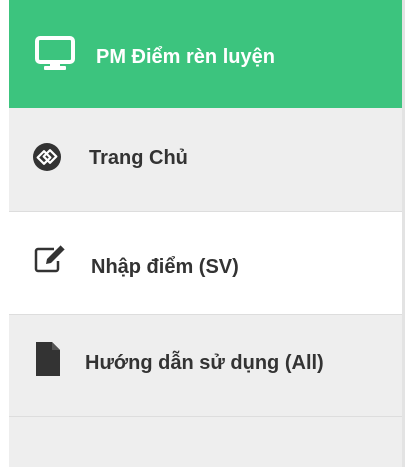  Describe the element at coordinates (52, 261) in the screenshot. I see `edit-icon` at that location.